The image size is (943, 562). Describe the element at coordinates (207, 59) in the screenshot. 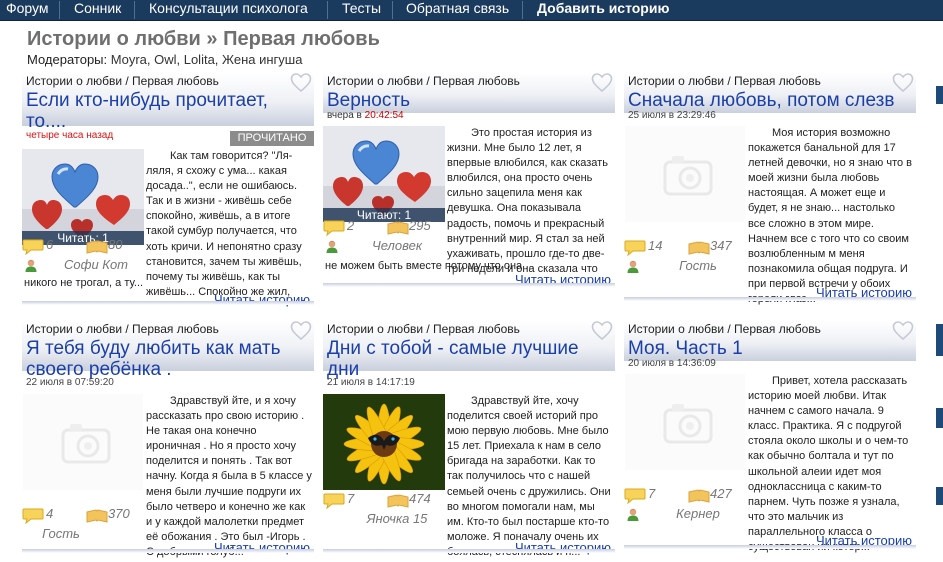

I see `moderators-list: Moyra, Owl, Lolita, Жена ингуша` at that location.